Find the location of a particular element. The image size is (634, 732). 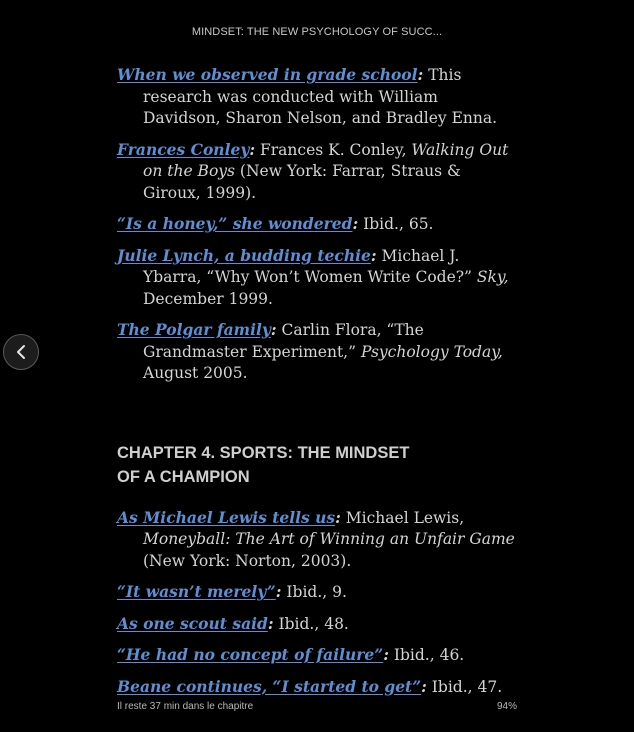

note-text: Frances K. Conley, is located at coordinates (333, 149).